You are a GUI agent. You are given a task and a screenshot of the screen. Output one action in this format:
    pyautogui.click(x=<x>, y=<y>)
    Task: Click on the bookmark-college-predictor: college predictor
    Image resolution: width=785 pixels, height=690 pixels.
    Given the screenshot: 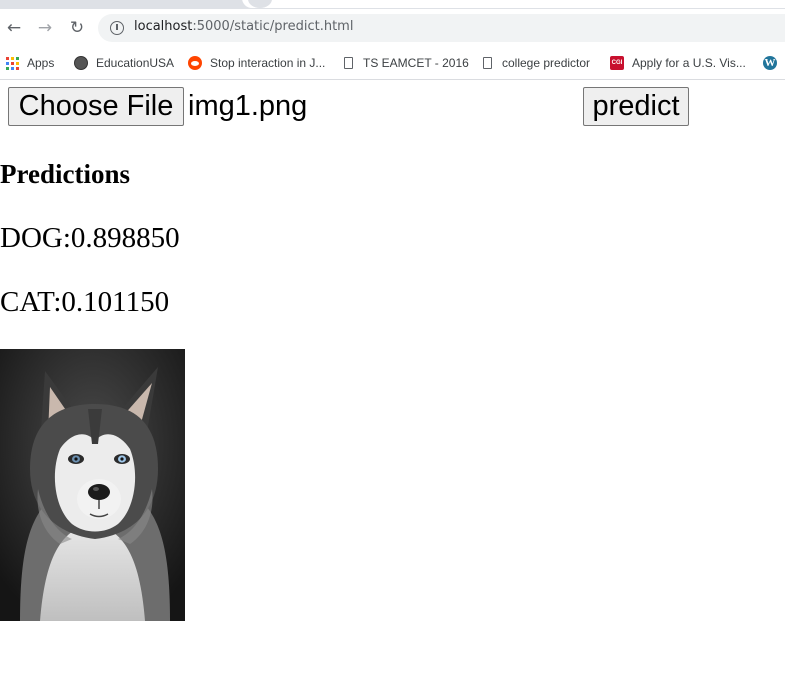 What is the action you would take?
    pyautogui.click(x=535, y=63)
    